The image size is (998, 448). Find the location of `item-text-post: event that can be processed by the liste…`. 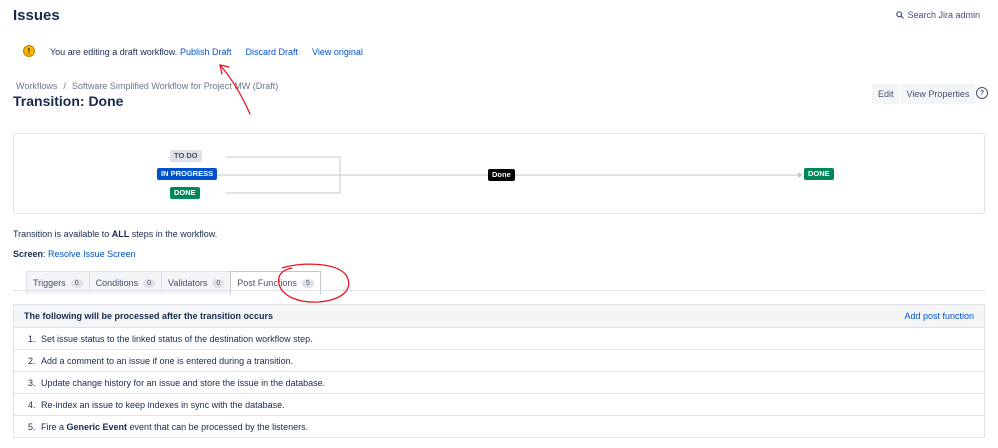

item-text-post: event that can be processed by the liste… is located at coordinates (218, 426).